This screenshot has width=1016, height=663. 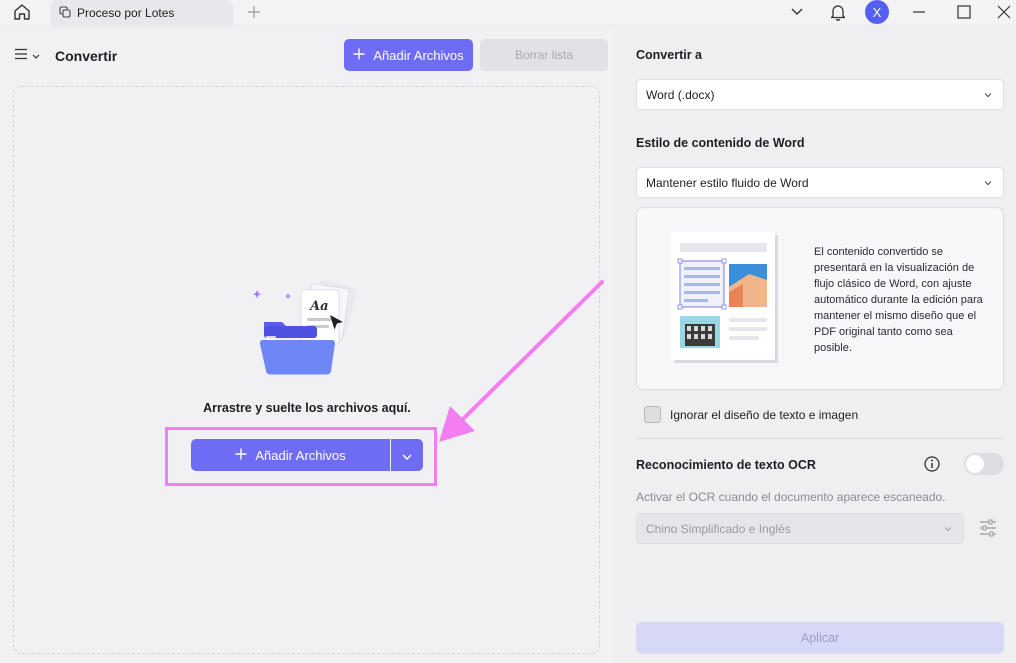 What do you see at coordinates (669, 55) in the screenshot?
I see `convert-to-label: Convertir a` at bounding box center [669, 55].